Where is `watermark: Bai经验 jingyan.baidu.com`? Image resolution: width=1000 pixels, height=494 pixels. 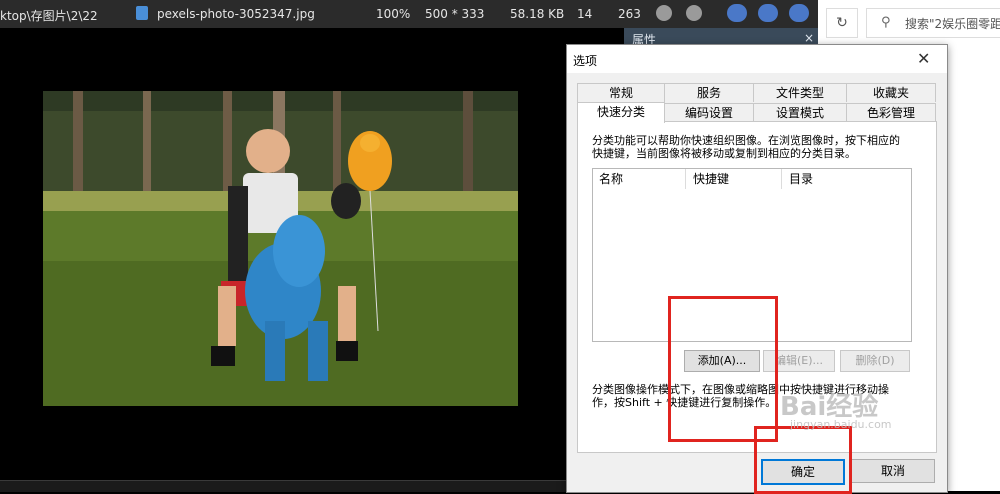
watermark: Bai经验 jingyan.baidu.com is located at coordinates (865, 410).